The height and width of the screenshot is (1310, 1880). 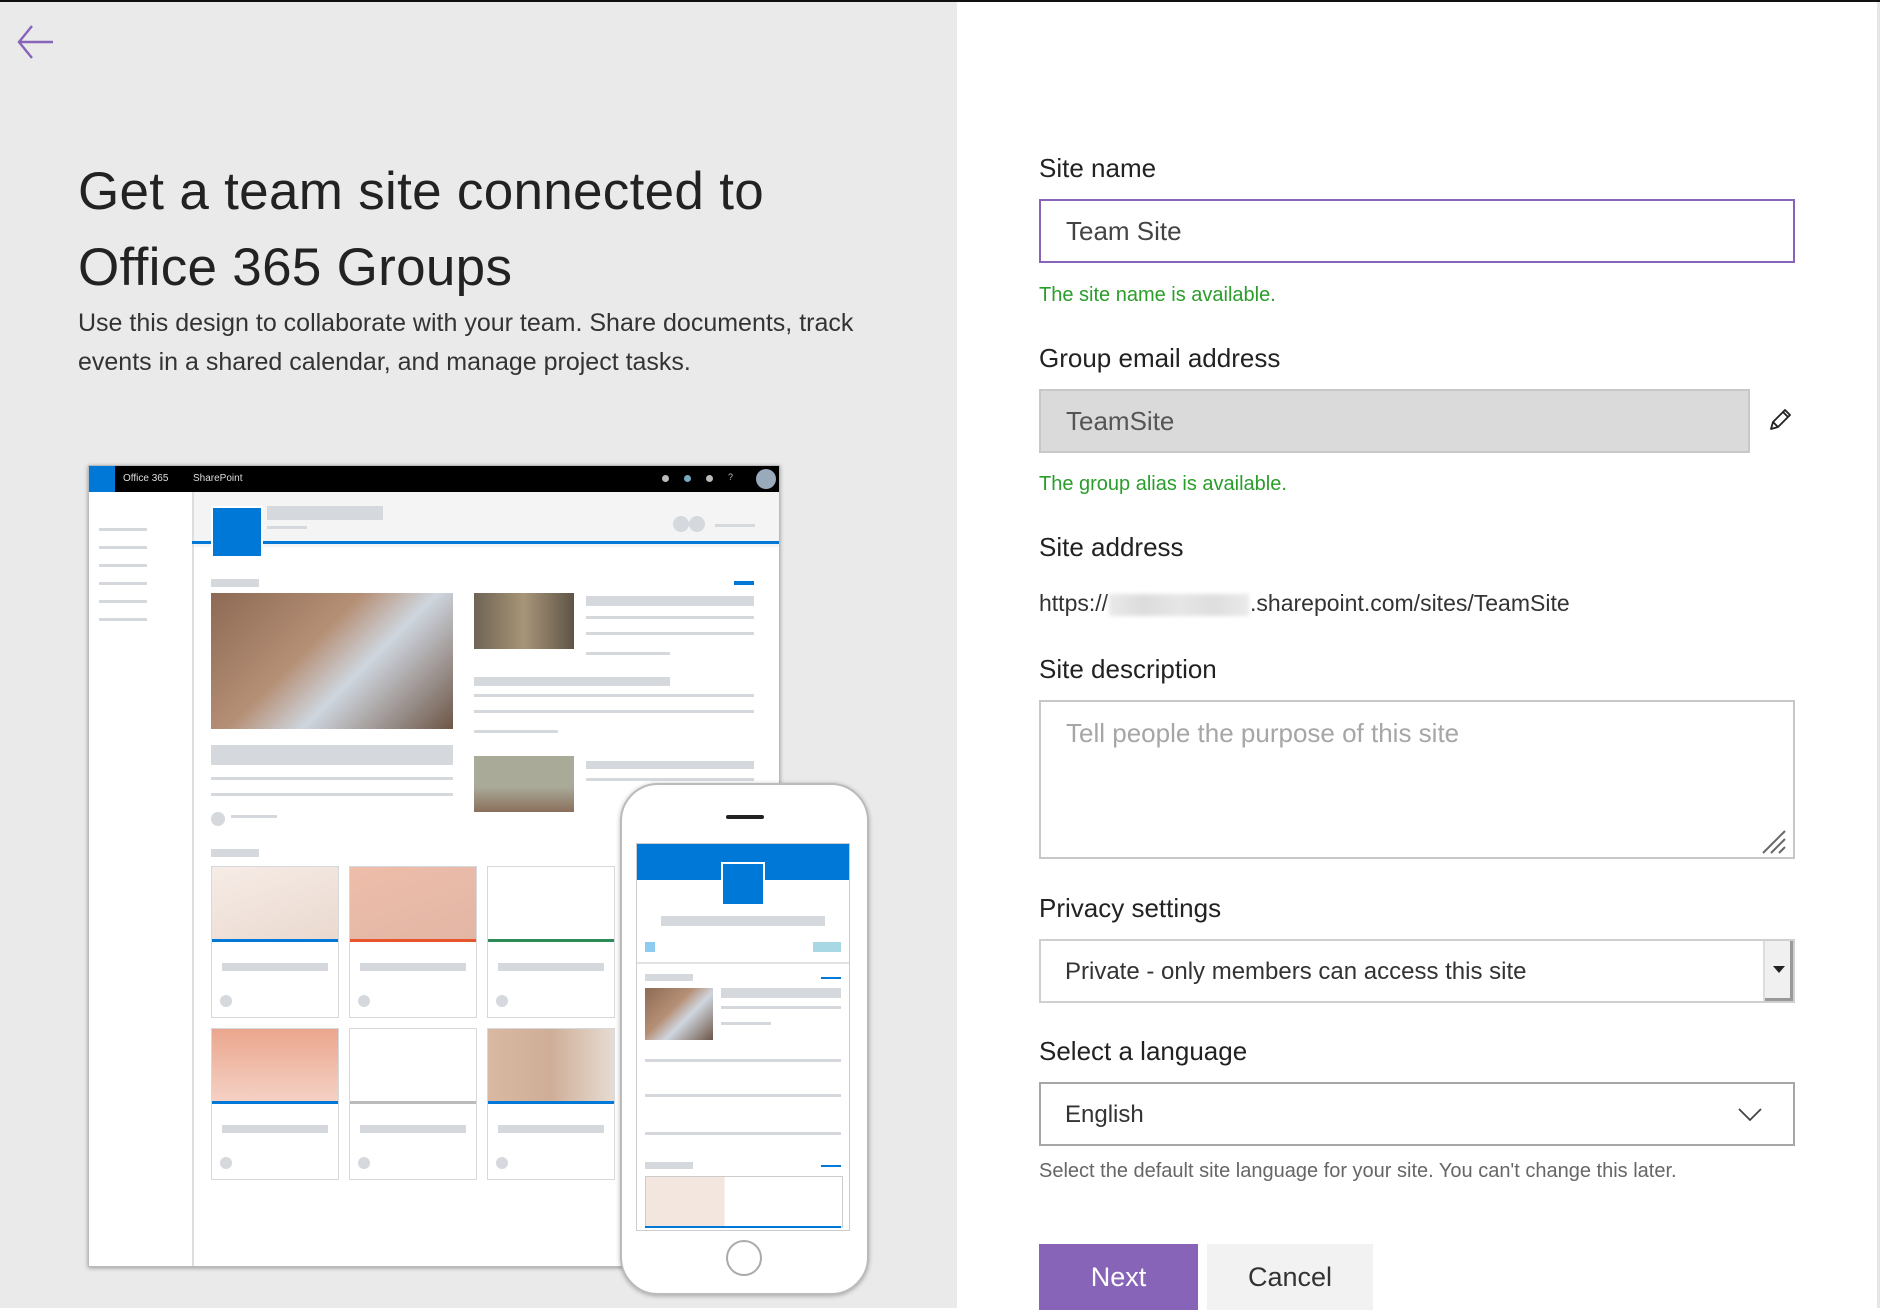 I want to click on caret-down-icon, so click(x=1779, y=969).